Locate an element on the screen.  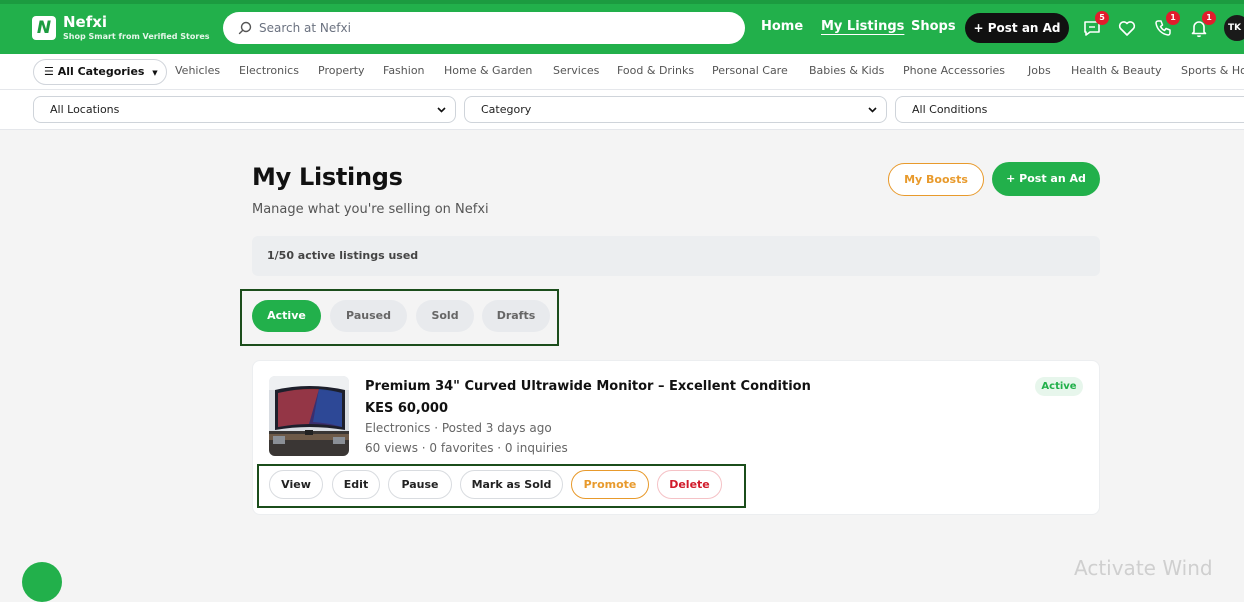
logo-icon: N is located at coordinates (44, 28).